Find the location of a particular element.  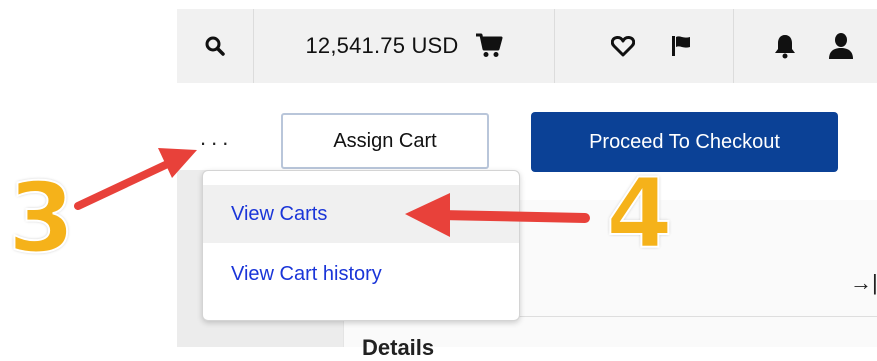

annotation-number-4: 4 is located at coordinates (639, 214).